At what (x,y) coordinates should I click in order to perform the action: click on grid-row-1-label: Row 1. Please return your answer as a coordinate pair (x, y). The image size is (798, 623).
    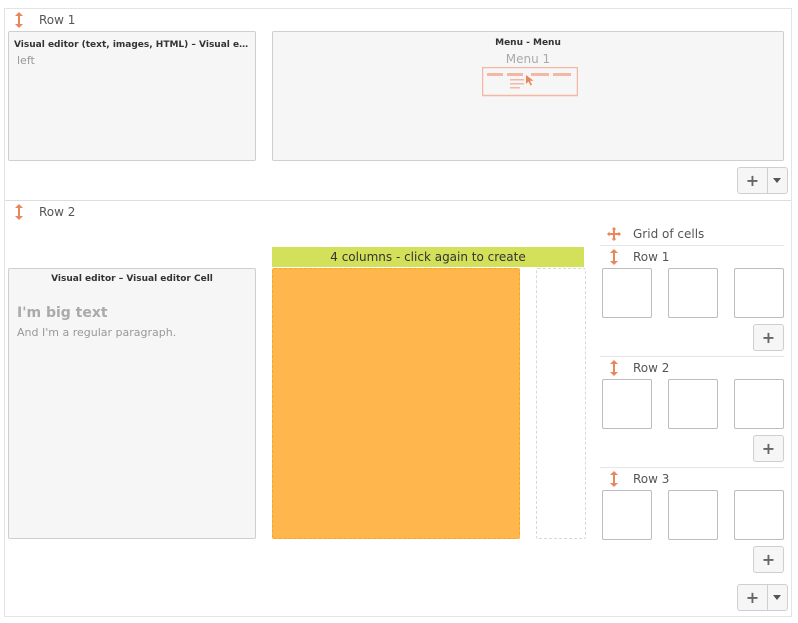
    Looking at the image, I should click on (651, 257).